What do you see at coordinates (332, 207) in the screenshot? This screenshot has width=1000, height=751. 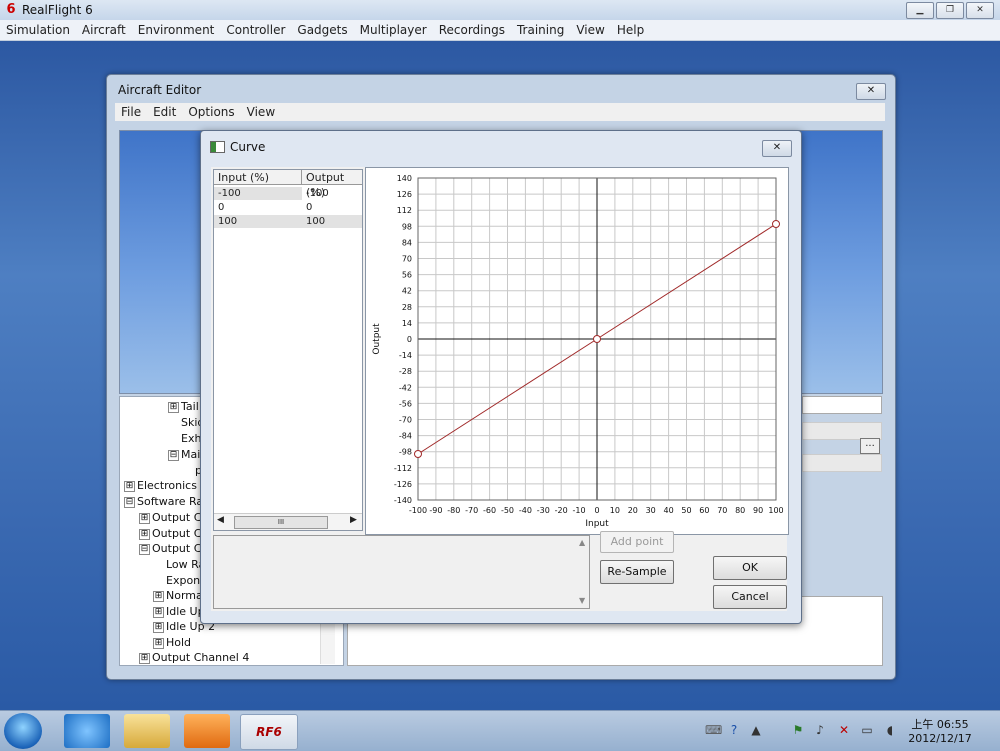 I see `table-cell-output: 0` at bounding box center [332, 207].